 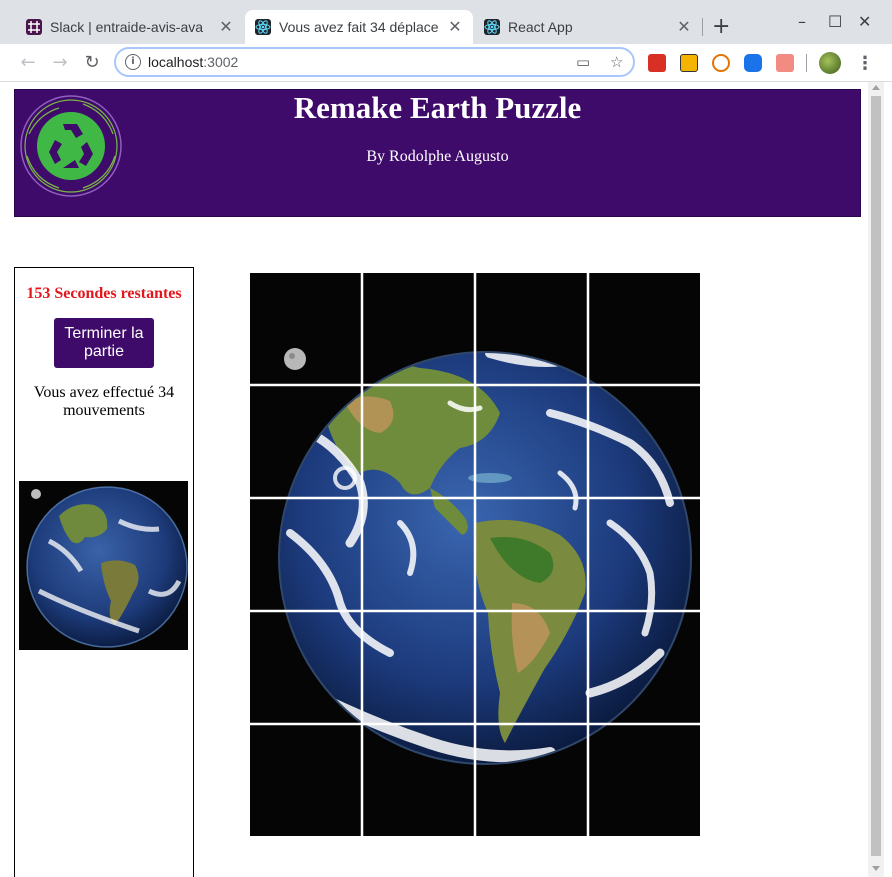 I want to click on tab-puzzle: Vous avez fait 34 déplace ✕, so click(x=359, y=27).